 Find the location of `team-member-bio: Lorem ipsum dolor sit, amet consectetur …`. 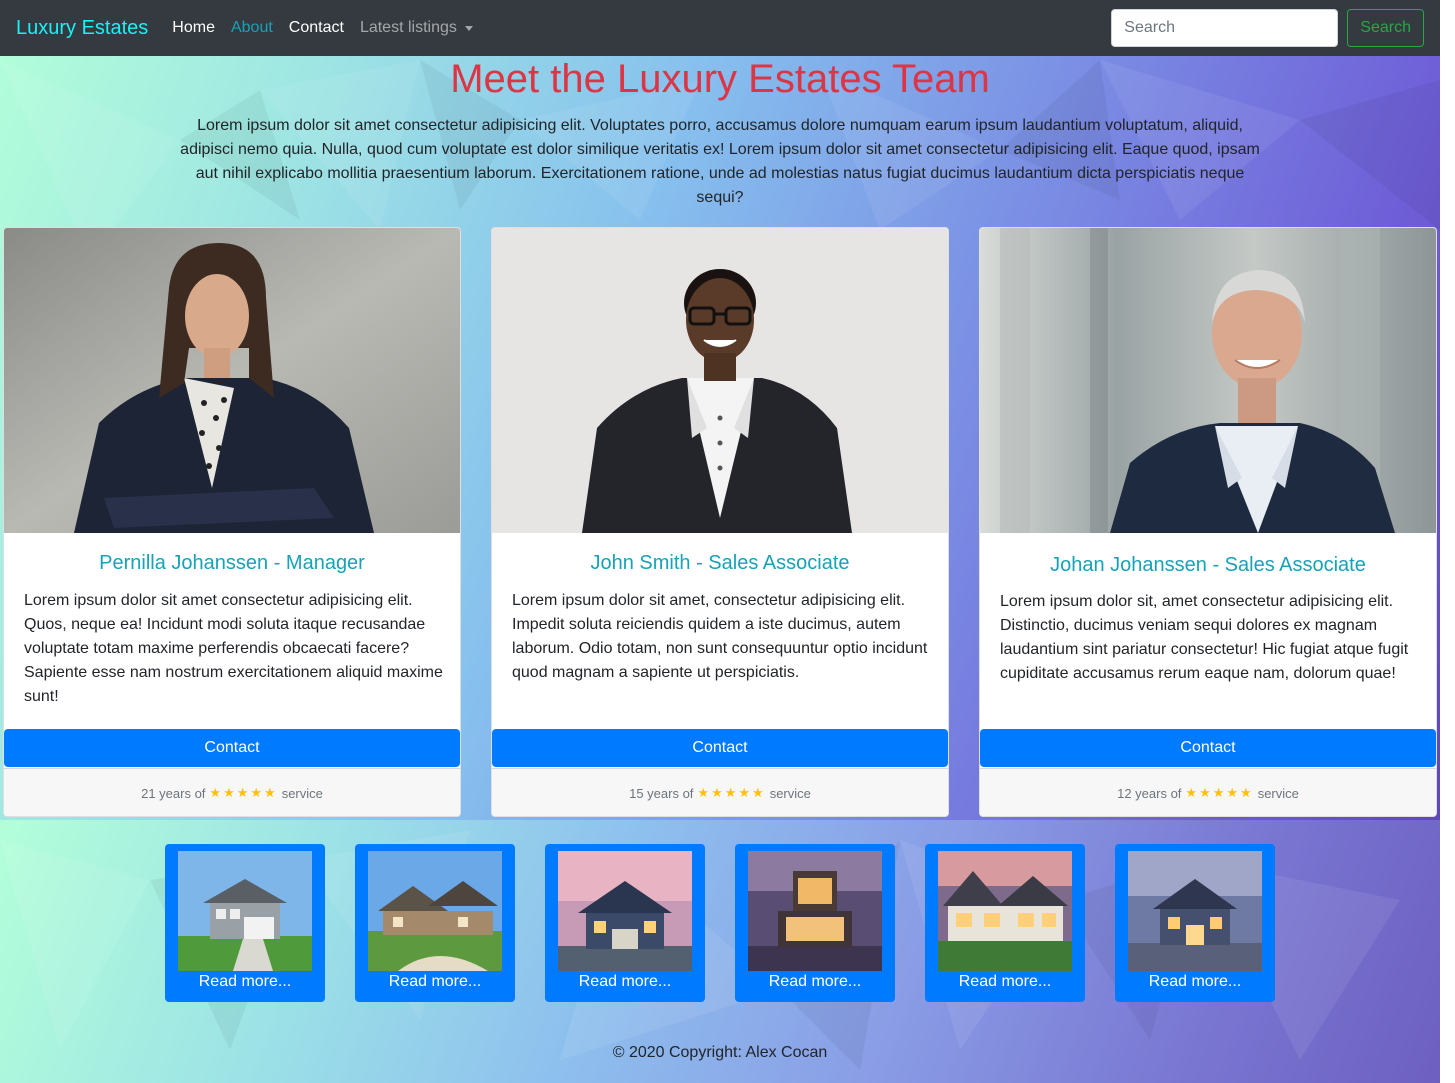

team-member-bio: Lorem ipsum dolor sit, amet consectetur … is located at coordinates (1204, 637).